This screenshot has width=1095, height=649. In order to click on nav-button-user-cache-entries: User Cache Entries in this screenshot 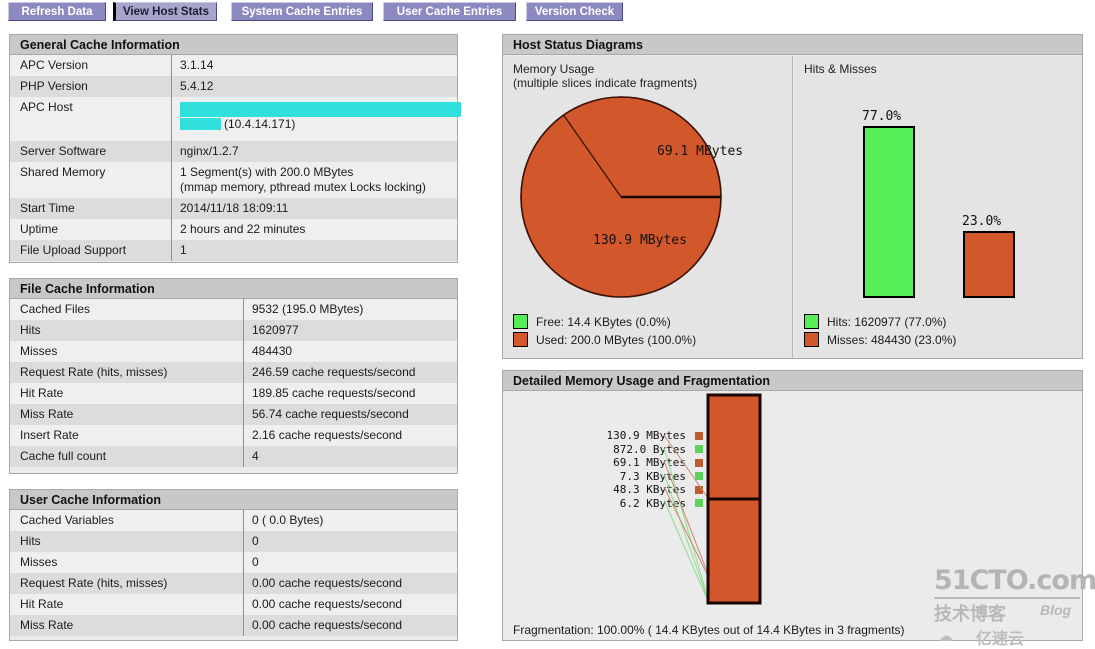, I will do `click(449, 11)`.